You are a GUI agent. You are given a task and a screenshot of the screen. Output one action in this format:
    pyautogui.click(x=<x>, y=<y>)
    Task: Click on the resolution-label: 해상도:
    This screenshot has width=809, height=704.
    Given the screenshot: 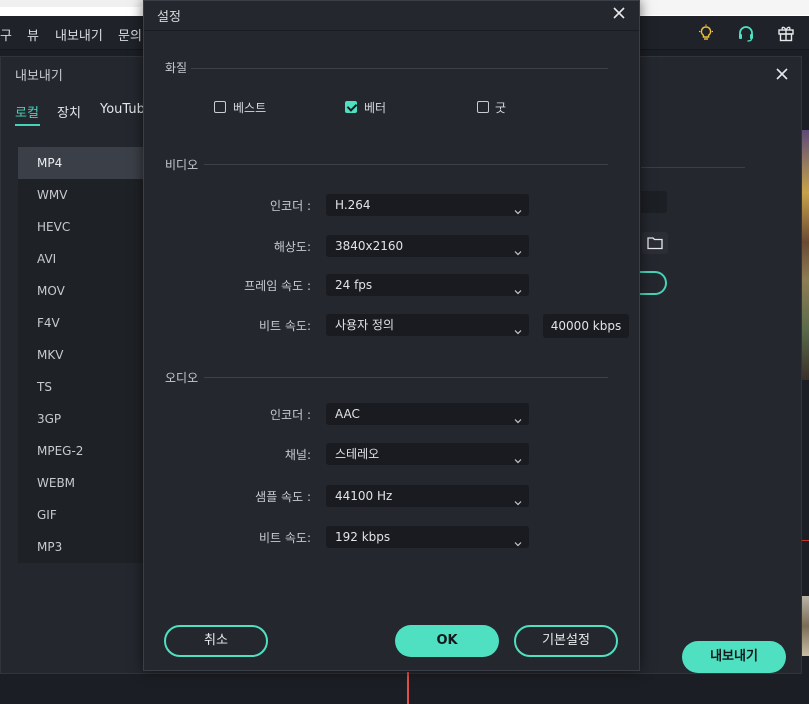 What is the action you would take?
    pyautogui.click(x=292, y=247)
    